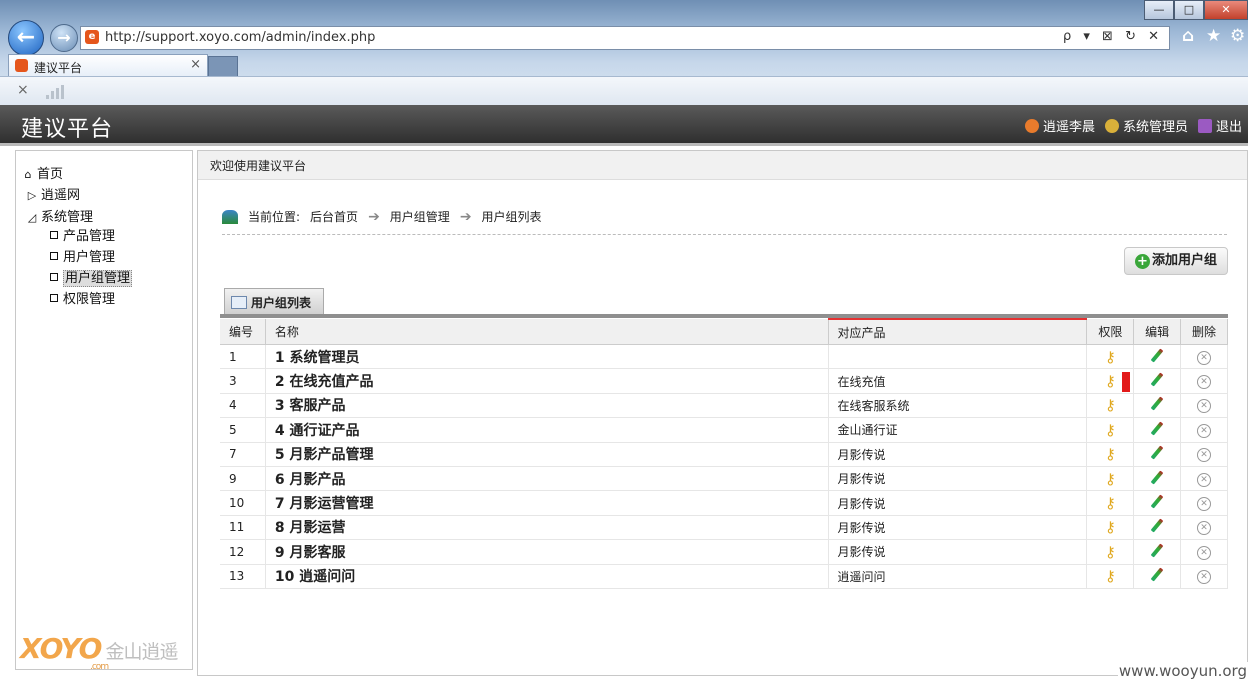 Image resolution: width=1248 pixels, height=680 pixels. What do you see at coordinates (55, 92) in the screenshot?
I see `signal-icon` at bounding box center [55, 92].